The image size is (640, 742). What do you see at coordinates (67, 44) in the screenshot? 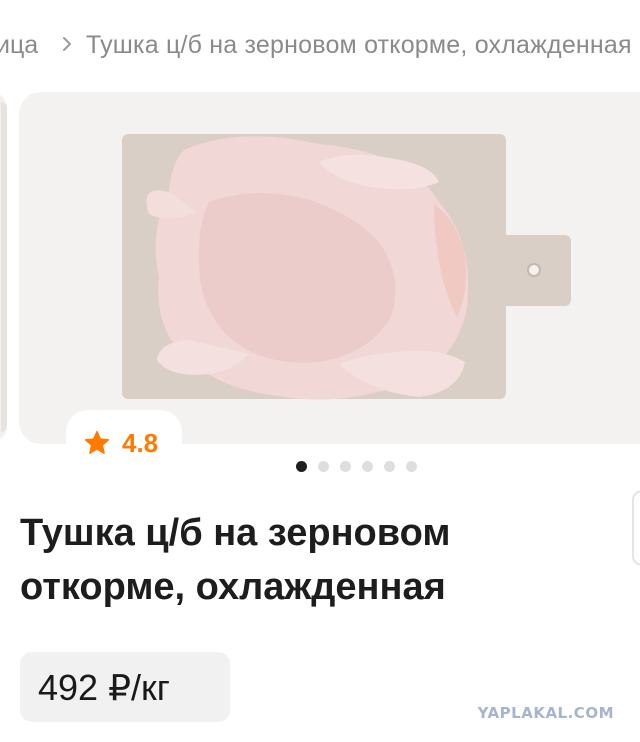
I see `chevron-right-icon` at bounding box center [67, 44].